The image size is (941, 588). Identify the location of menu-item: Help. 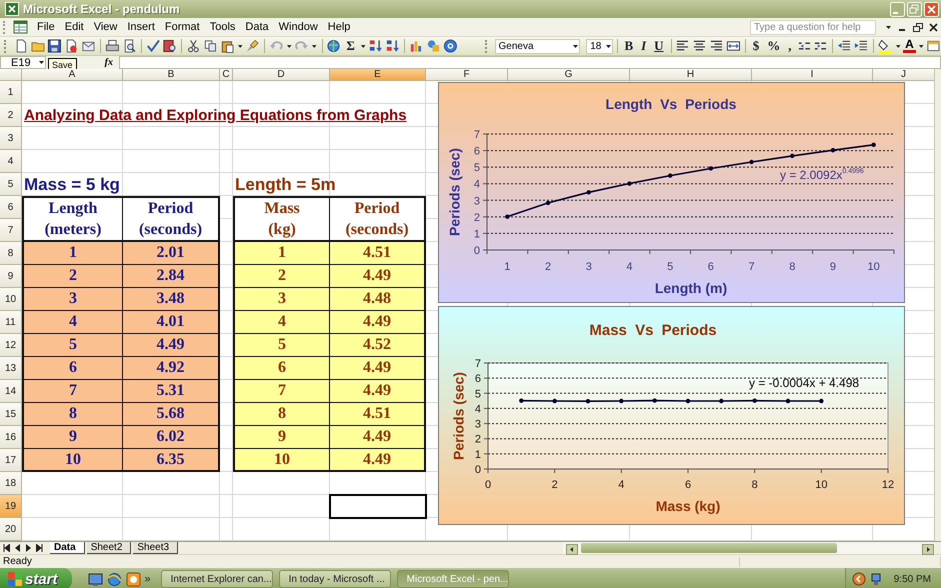
(339, 27).